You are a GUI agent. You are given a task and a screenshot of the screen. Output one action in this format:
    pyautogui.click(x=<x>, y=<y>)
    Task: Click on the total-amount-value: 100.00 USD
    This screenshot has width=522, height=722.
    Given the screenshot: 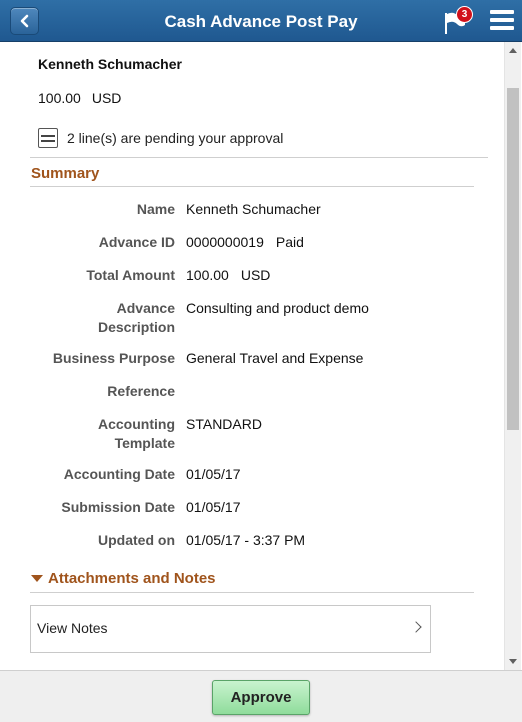 What is the action you would take?
    pyautogui.click(x=228, y=275)
    